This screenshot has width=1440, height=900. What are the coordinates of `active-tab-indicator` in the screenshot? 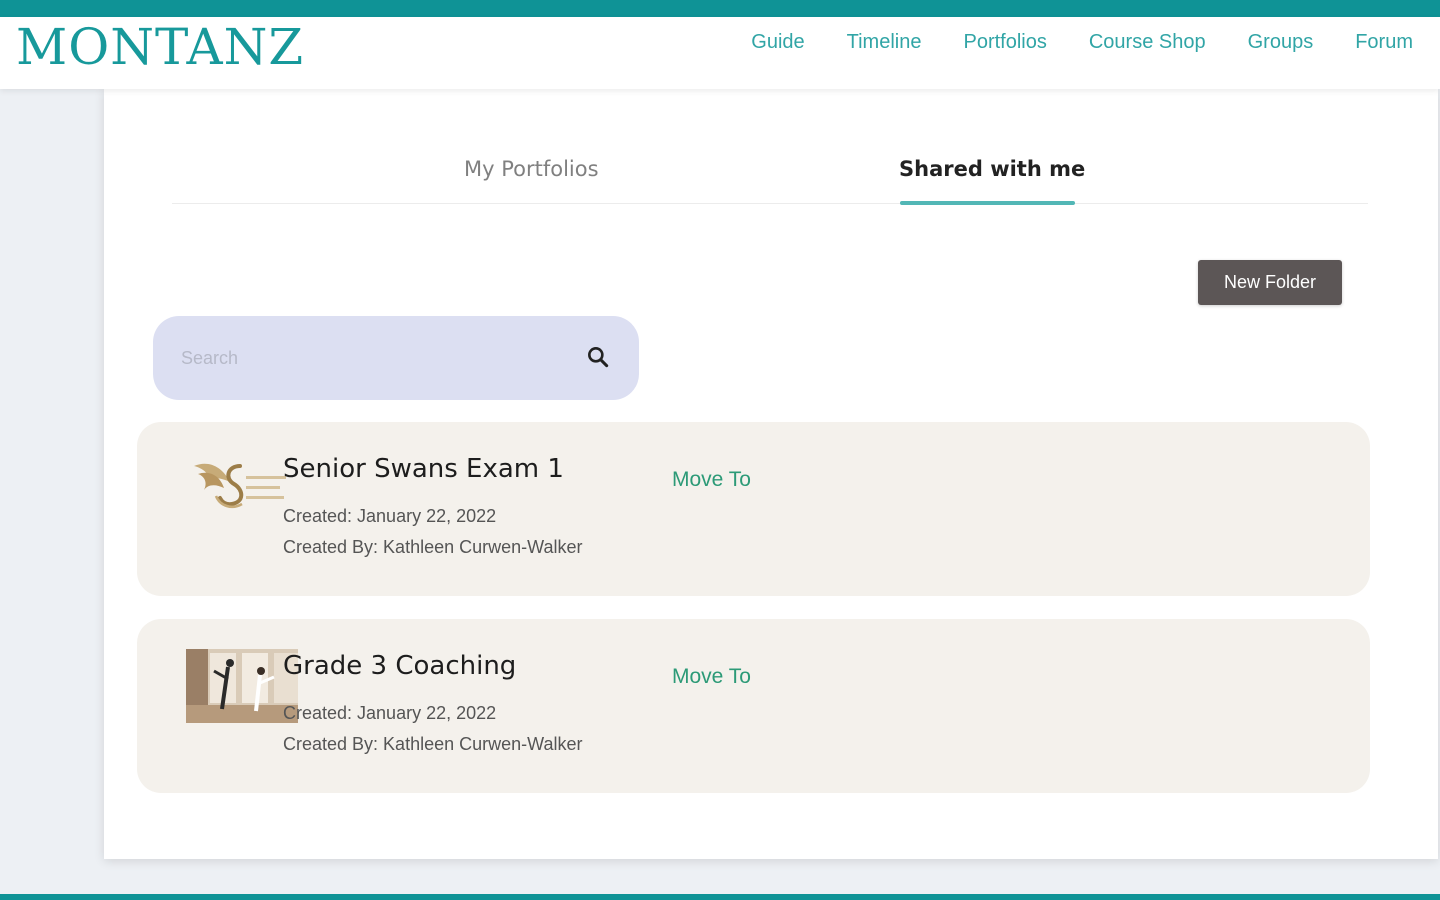 It's located at (987, 203).